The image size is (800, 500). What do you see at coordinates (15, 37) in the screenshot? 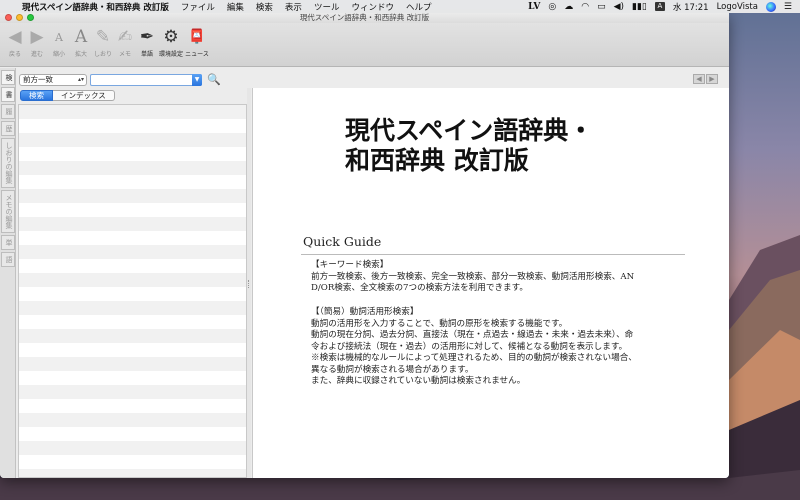
I see `back-arrow-icon: ◀` at bounding box center [15, 37].